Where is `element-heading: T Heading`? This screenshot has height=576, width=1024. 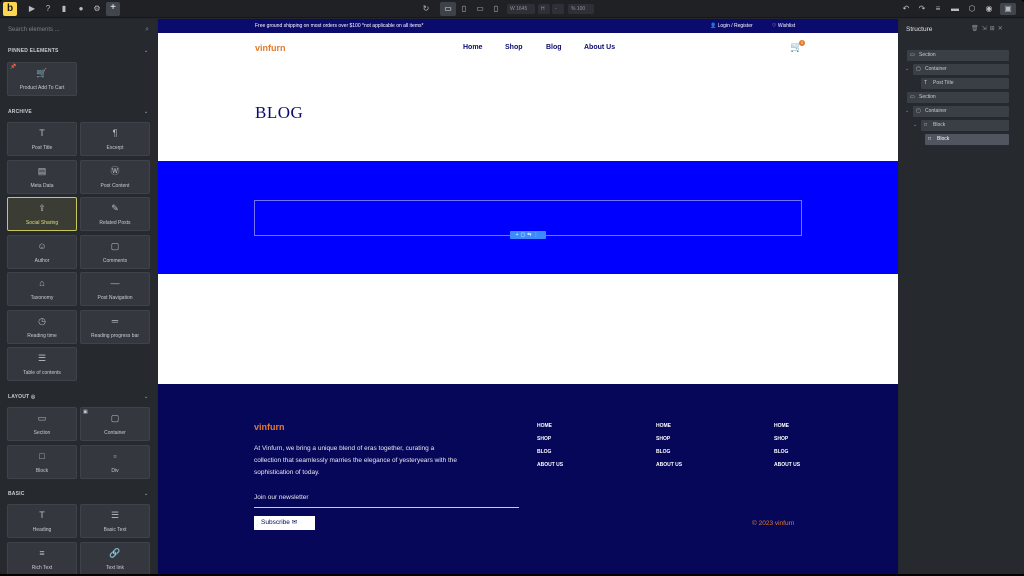
element-heading: T Heading is located at coordinates (42, 521).